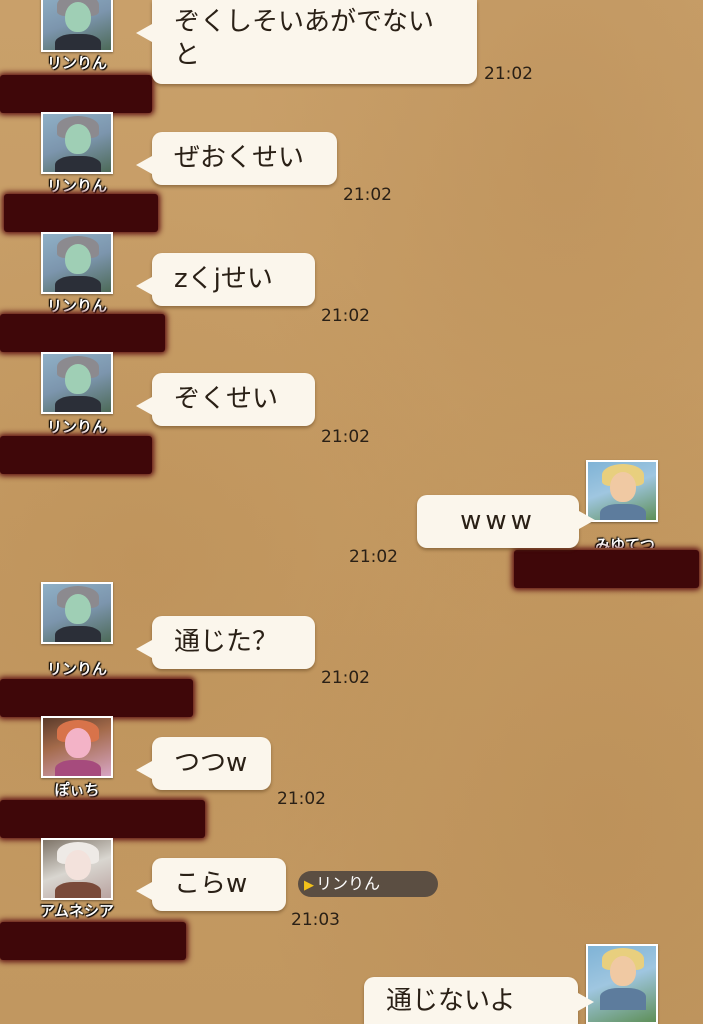 This screenshot has height=1024, width=703. I want to click on mention-tag: ▶ リンりん, so click(368, 884).